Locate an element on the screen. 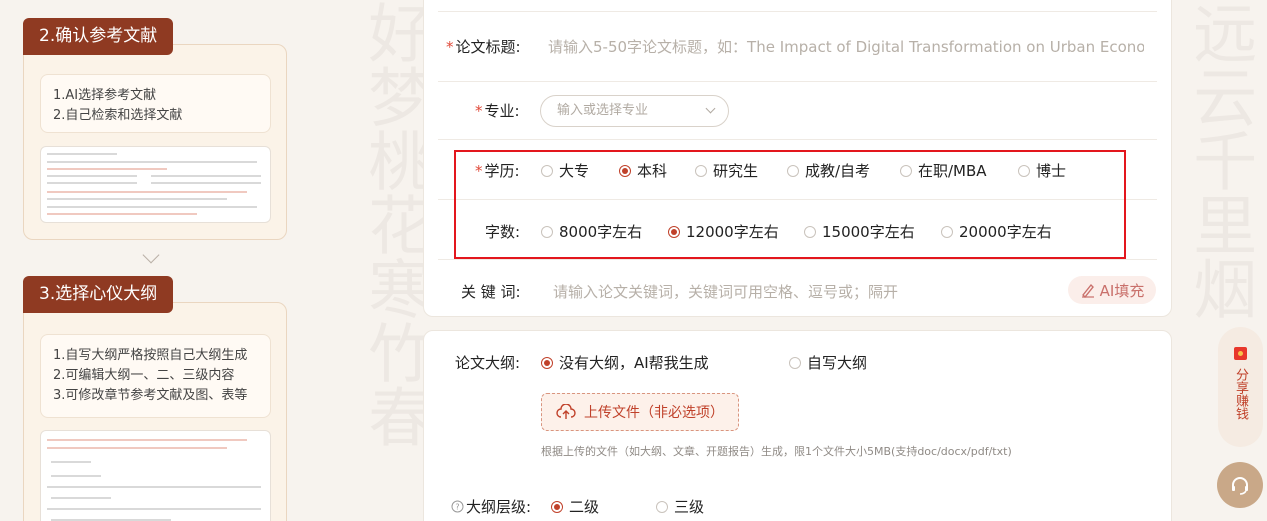 The width and height of the screenshot is (1267, 521). step-desc-line: 1.自写大纲严格按照自己大纲生成 is located at coordinates (150, 355).